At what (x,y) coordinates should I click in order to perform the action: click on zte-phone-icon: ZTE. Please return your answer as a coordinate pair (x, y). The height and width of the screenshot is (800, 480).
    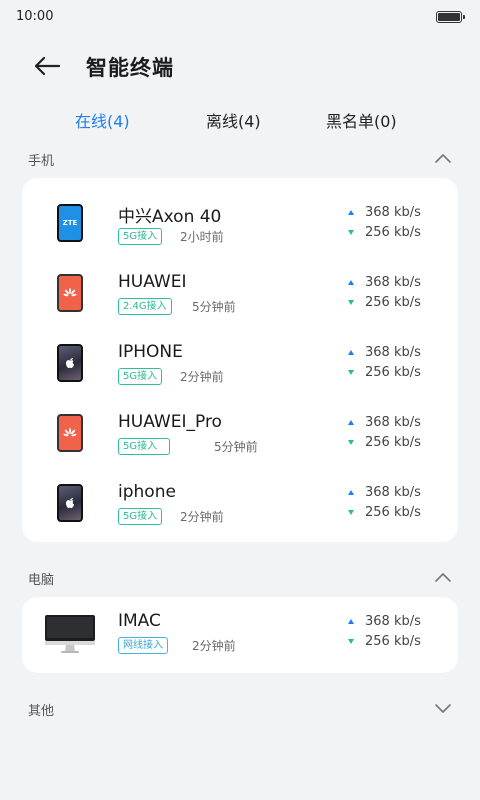
    Looking at the image, I should click on (70, 223).